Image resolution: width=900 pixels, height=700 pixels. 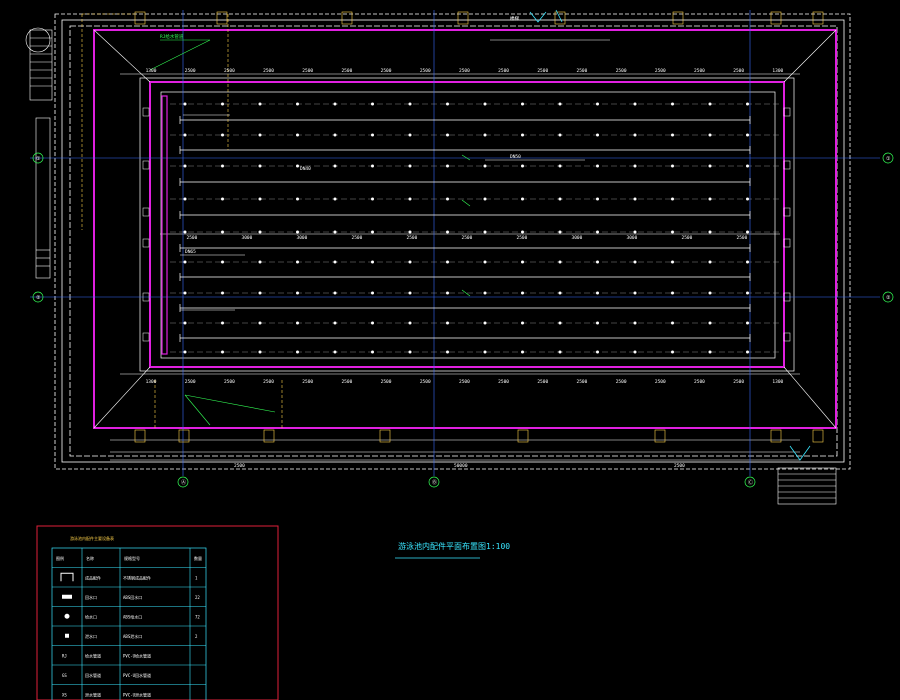 What do you see at coordinates (461, 466) in the screenshot?
I see `dim-overall: 50000` at bounding box center [461, 466].